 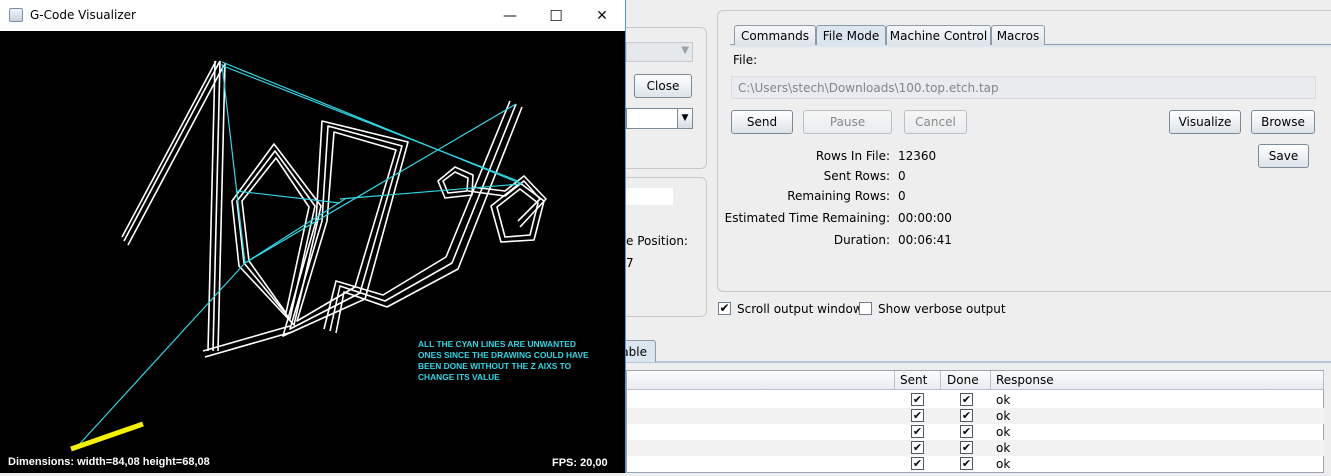 I want to click on header-sent: Sent, so click(x=918, y=380).